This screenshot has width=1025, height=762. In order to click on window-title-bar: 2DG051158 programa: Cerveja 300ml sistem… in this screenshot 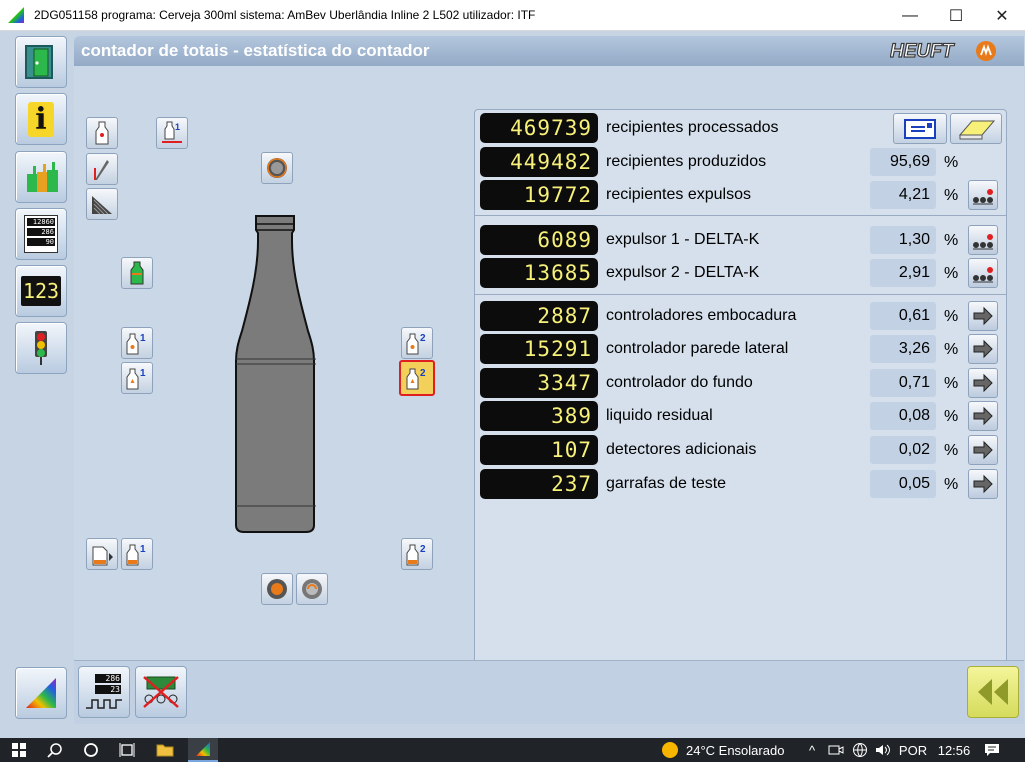, I will do `click(512, 15)`.